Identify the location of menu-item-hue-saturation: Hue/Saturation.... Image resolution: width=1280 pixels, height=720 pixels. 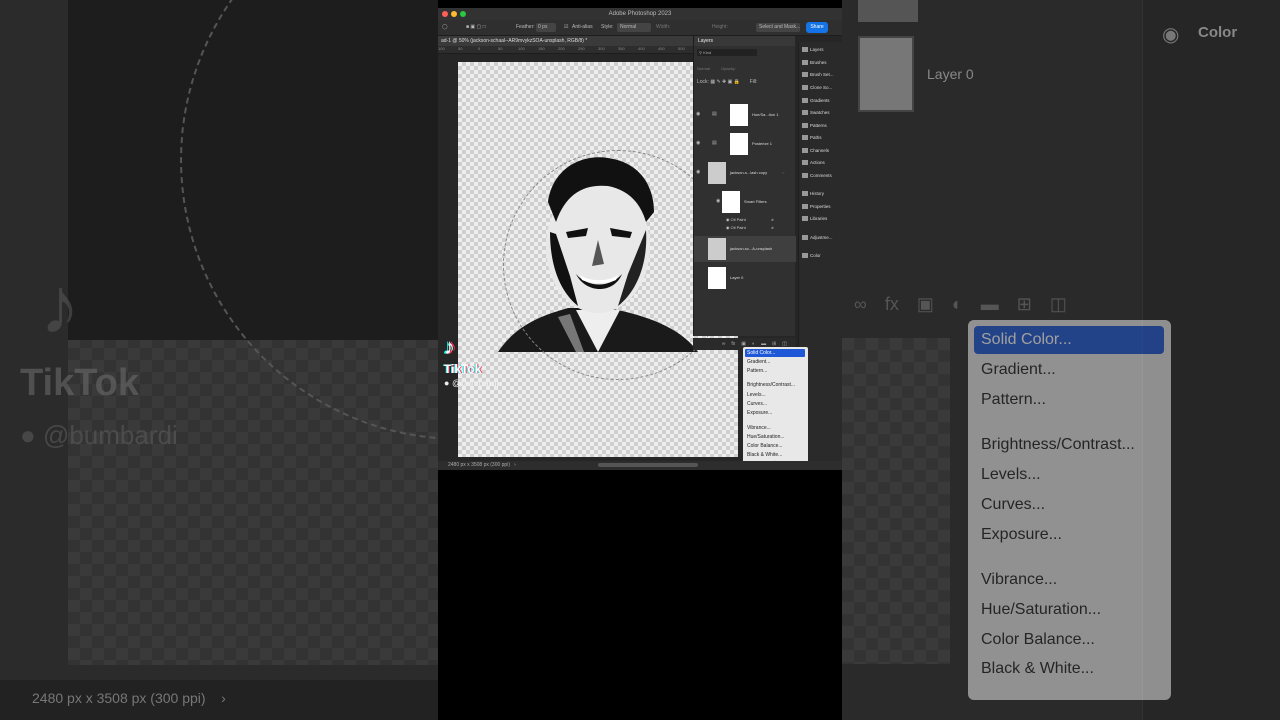
(766, 437).